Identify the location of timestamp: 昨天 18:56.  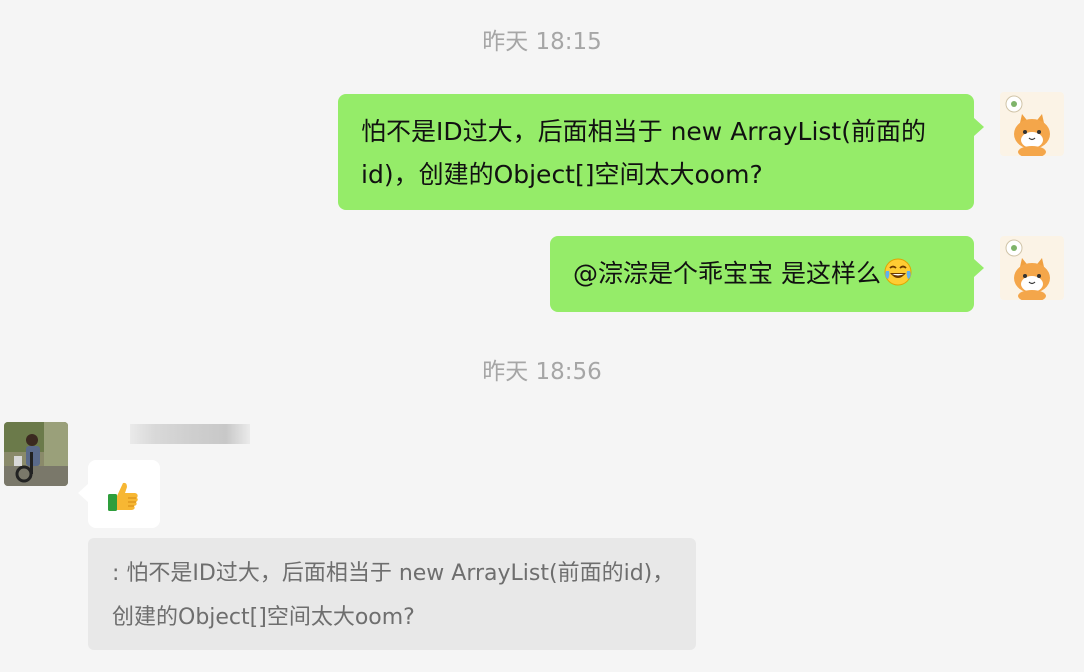
(542, 372).